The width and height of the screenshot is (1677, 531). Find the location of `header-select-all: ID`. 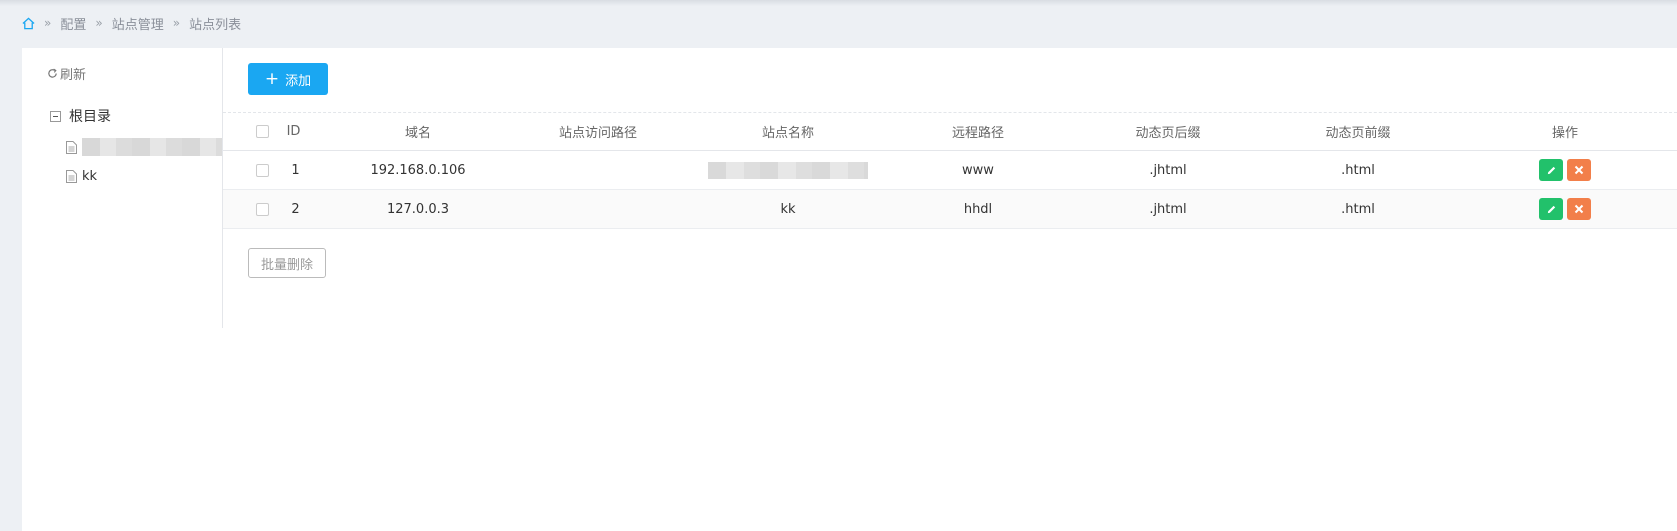

header-select-all: ID is located at coordinates (278, 131).